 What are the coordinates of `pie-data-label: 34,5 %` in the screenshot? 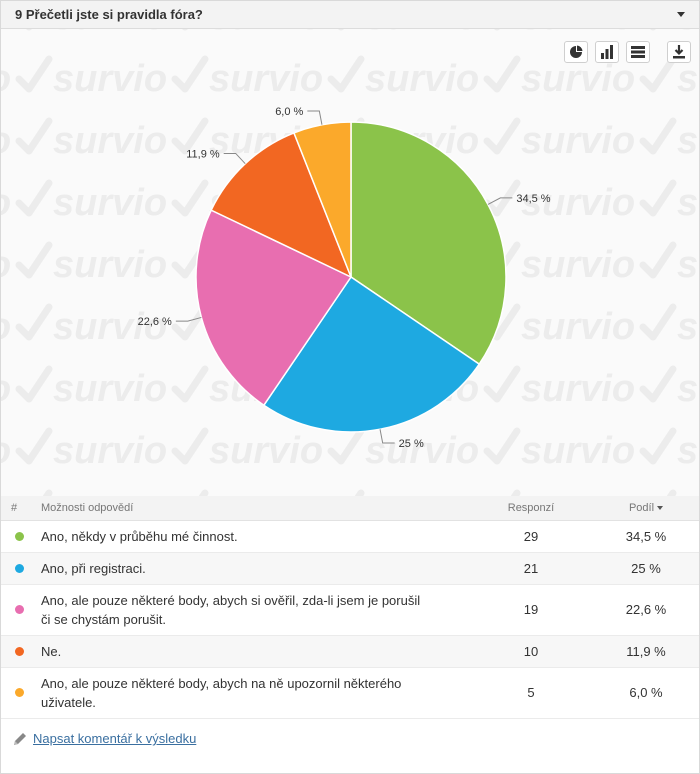 It's located at (533, 199).